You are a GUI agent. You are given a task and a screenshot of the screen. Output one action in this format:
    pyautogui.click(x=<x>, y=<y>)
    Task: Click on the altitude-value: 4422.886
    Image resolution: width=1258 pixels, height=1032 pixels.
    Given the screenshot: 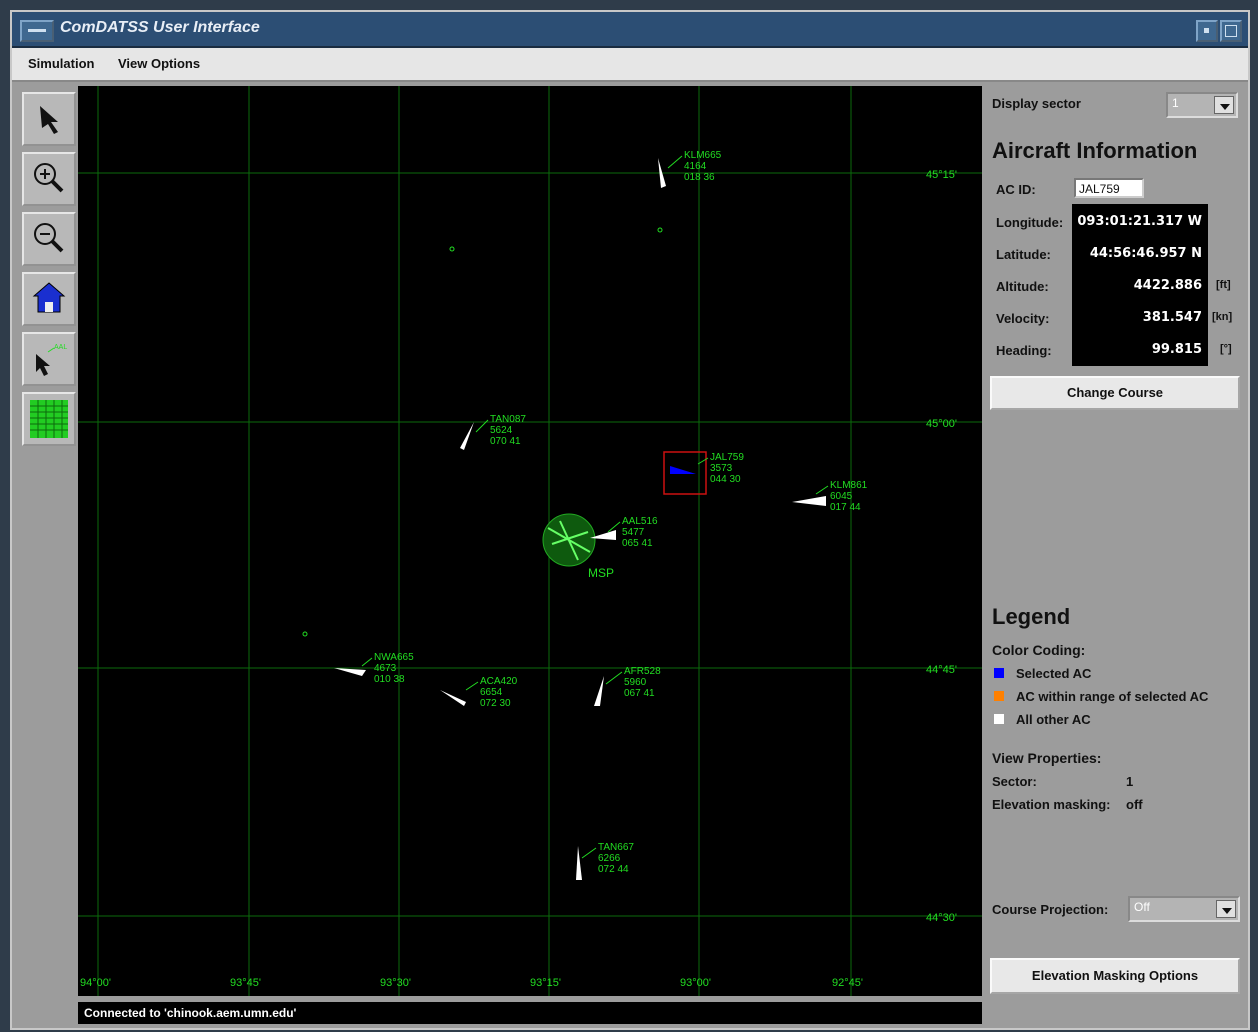 What is the action you would take?
    pyautogui.click(x=1167, y=285)
    